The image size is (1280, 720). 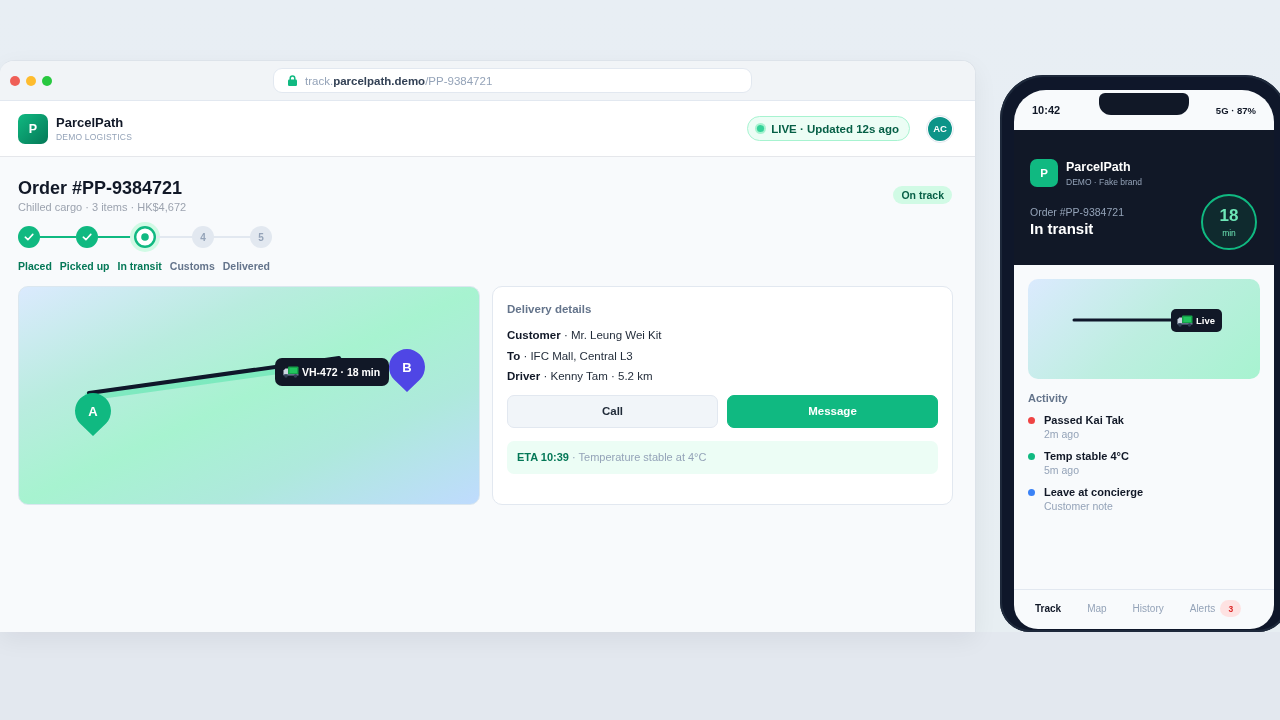 I want to click on eta-value: 18, so click(x=1229, y=215).